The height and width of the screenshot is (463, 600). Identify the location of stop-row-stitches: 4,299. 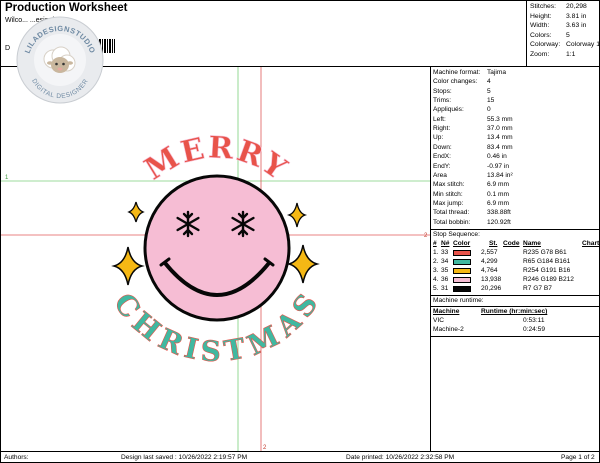
(489, 261).